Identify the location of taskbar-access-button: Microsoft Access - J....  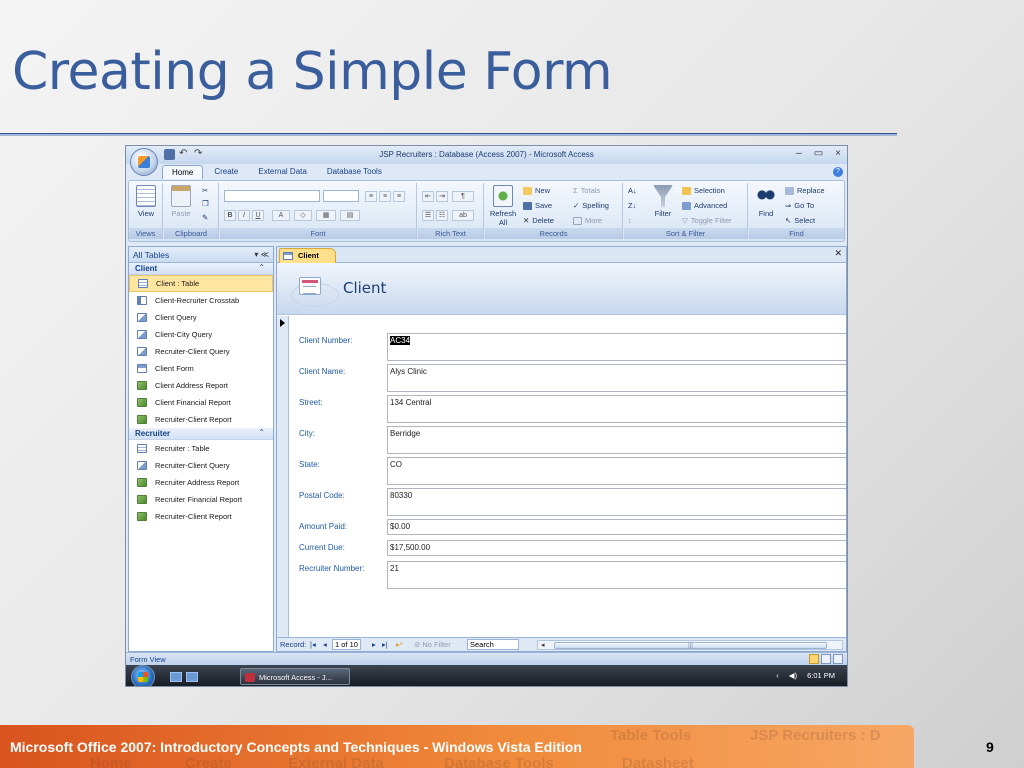
(295, 676).